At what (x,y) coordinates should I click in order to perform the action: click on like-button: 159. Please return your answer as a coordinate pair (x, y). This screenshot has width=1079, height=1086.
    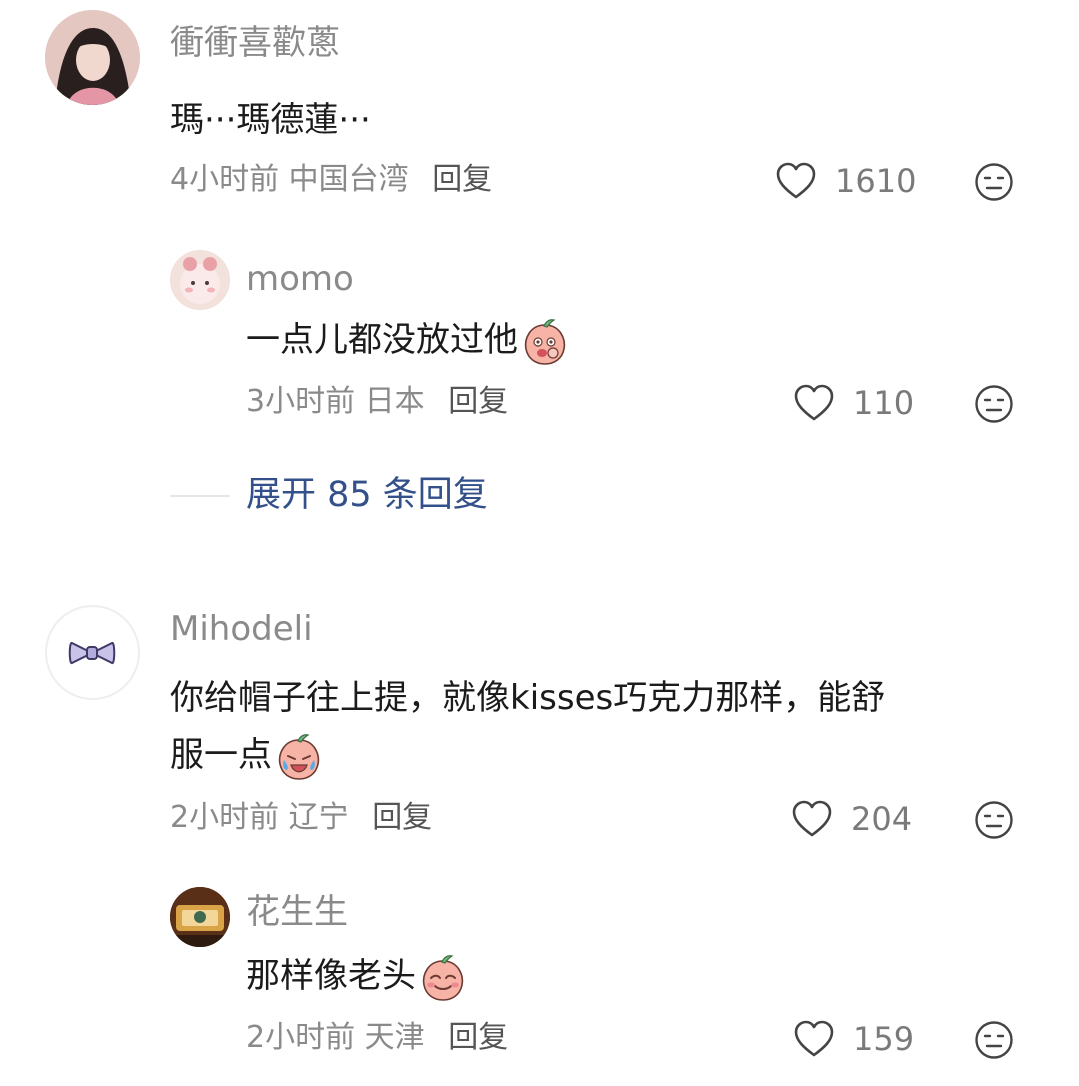
    Looking at the image, I should click on (853, 1039).